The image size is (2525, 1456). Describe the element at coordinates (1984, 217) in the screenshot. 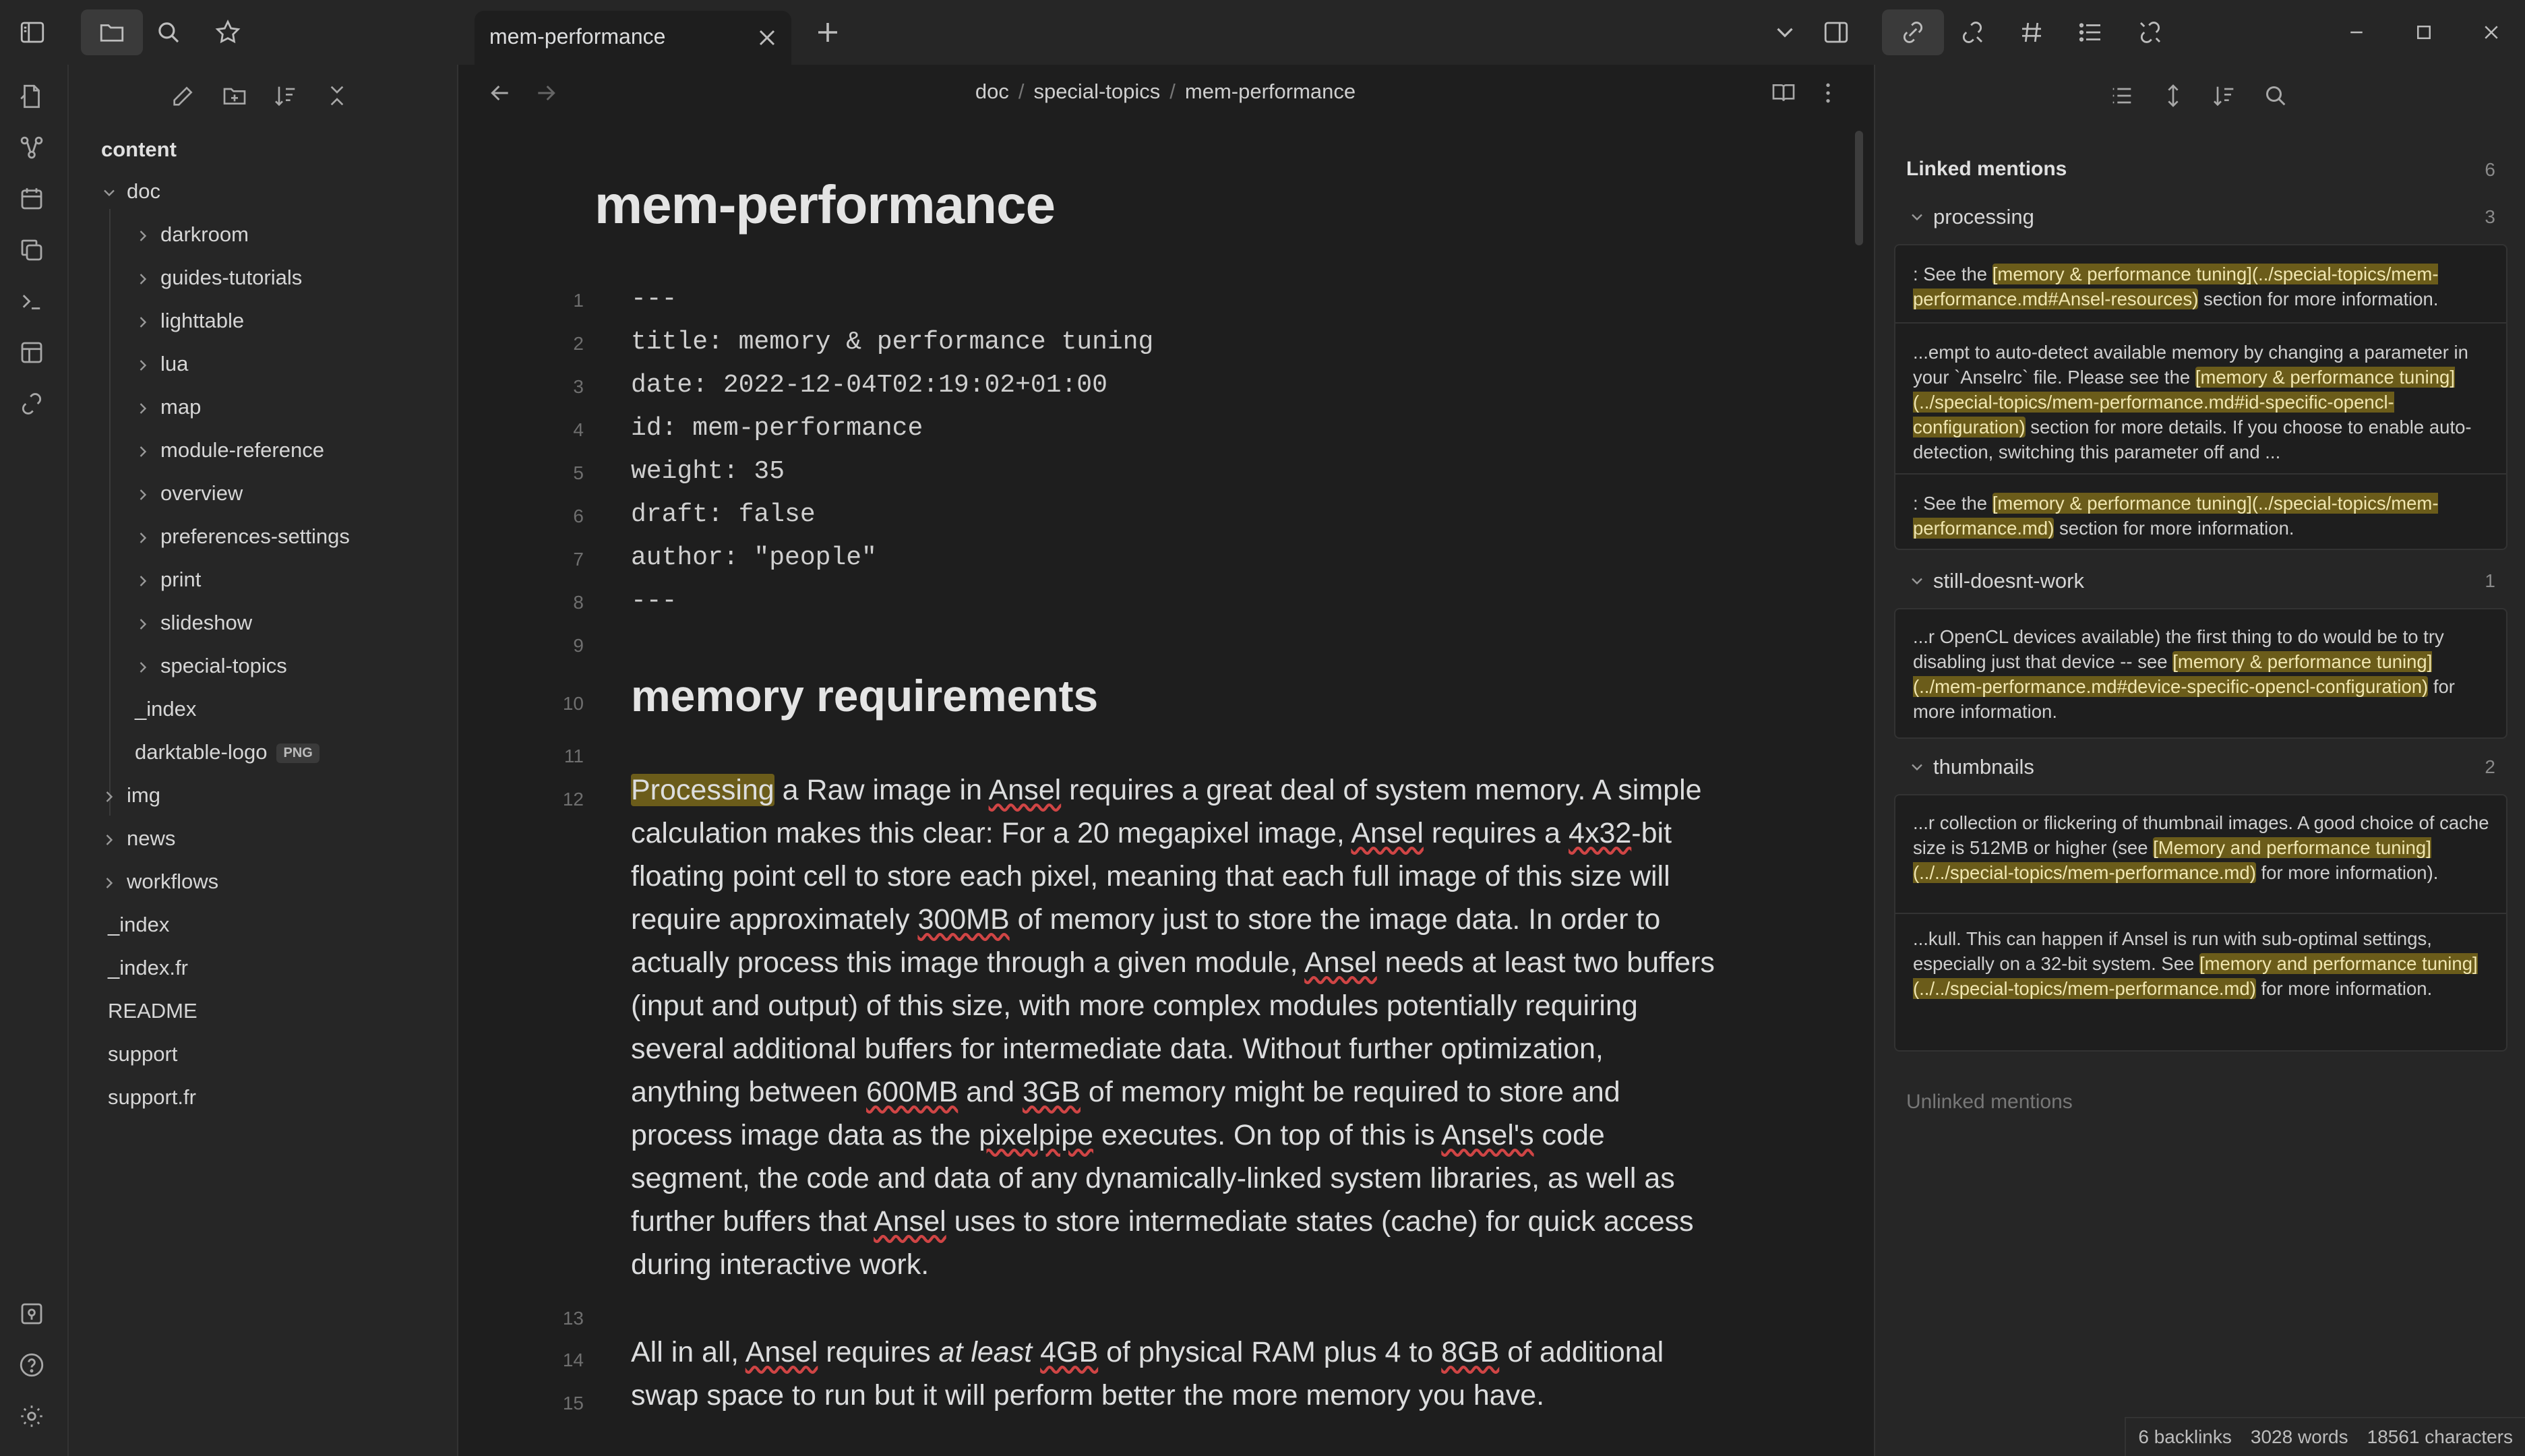

I see `backlink-group-processing: processing` at that location.